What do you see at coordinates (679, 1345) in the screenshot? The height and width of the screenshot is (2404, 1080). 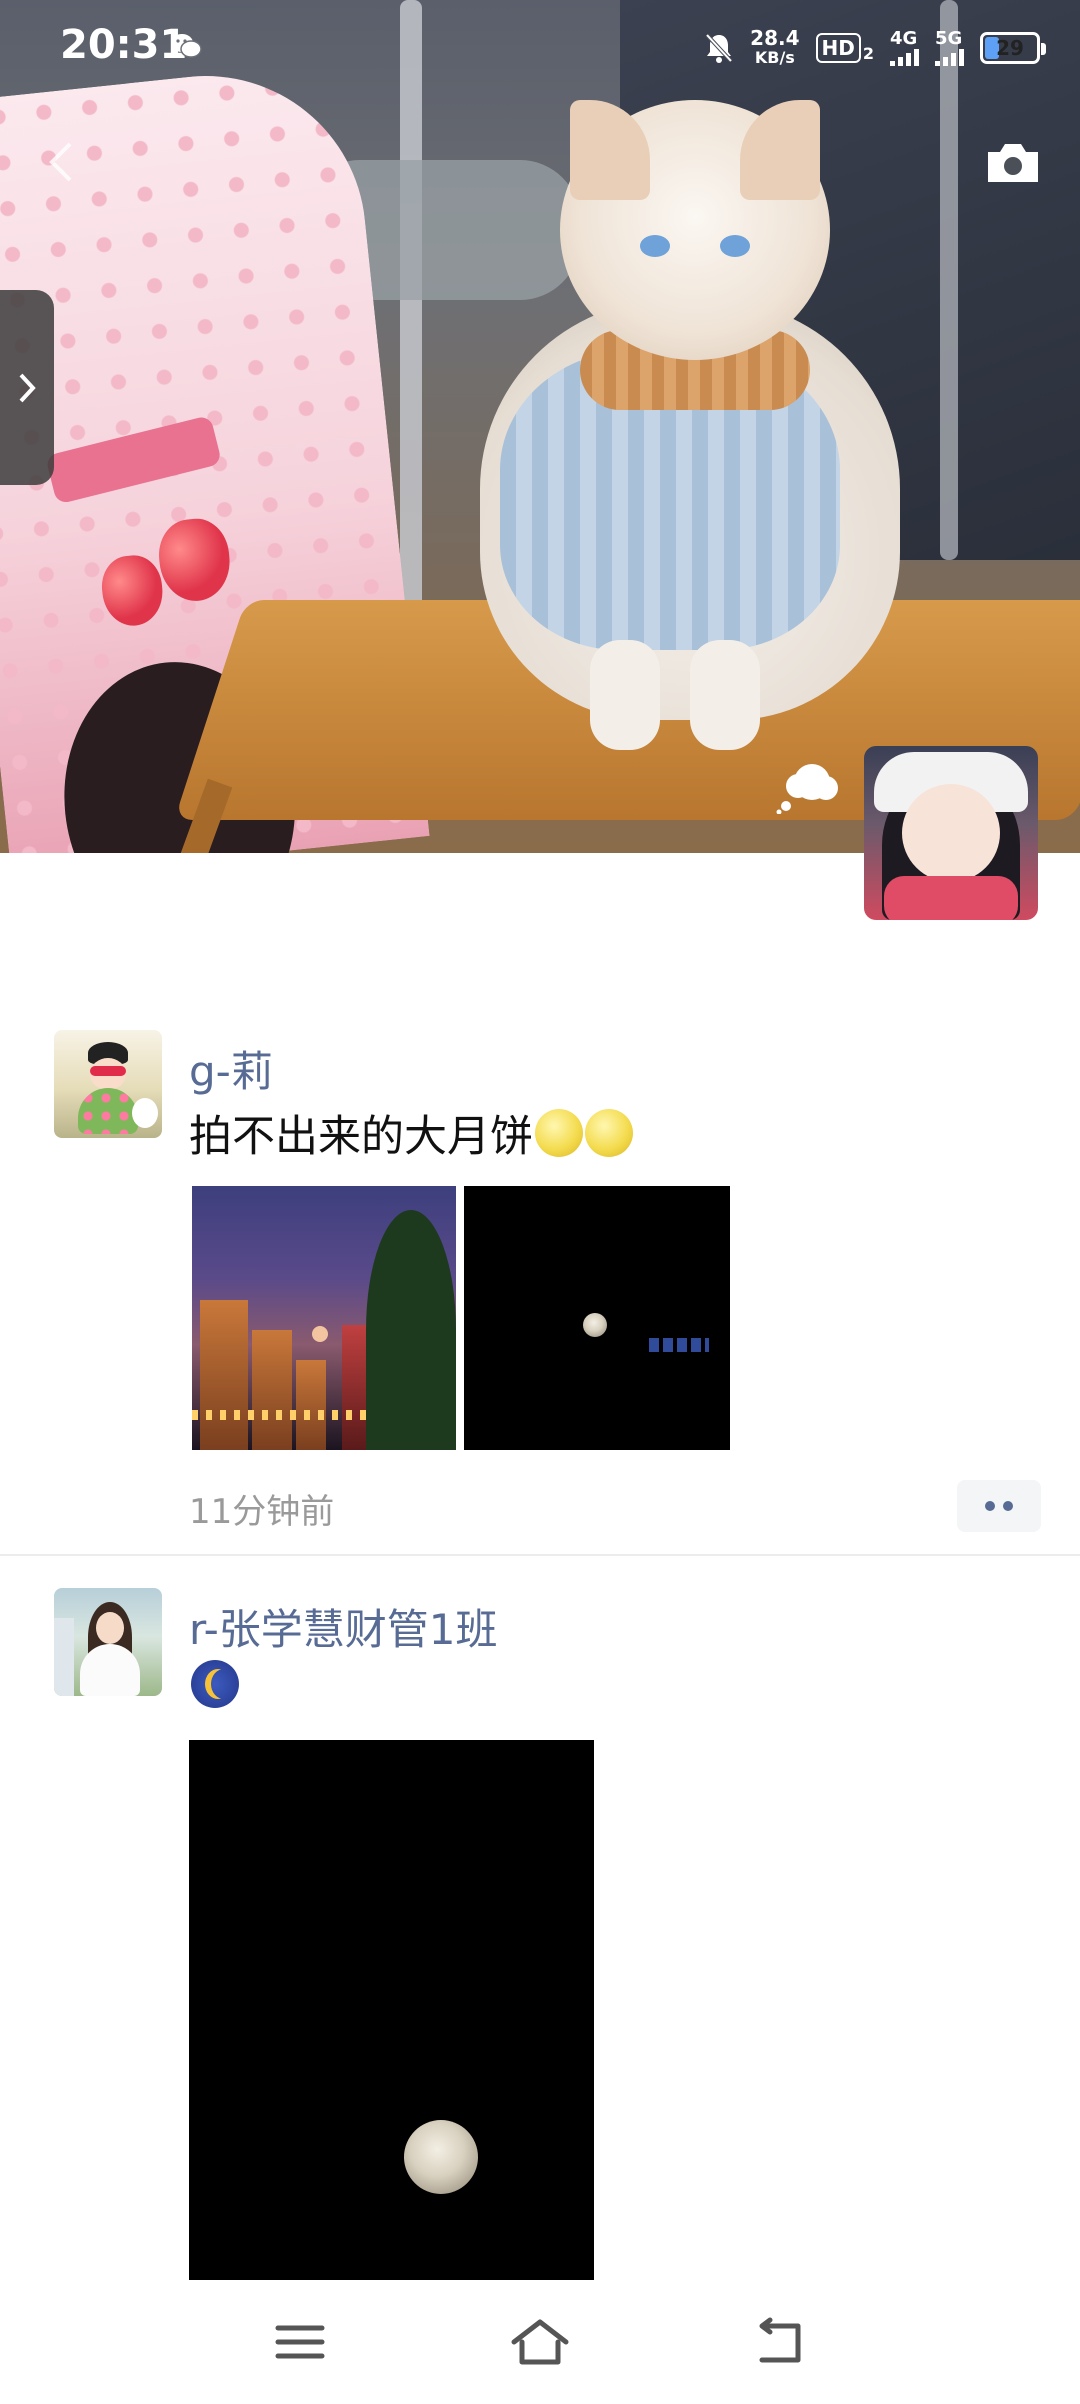 I see `photo-sign` at bounding box center [679, 1345].